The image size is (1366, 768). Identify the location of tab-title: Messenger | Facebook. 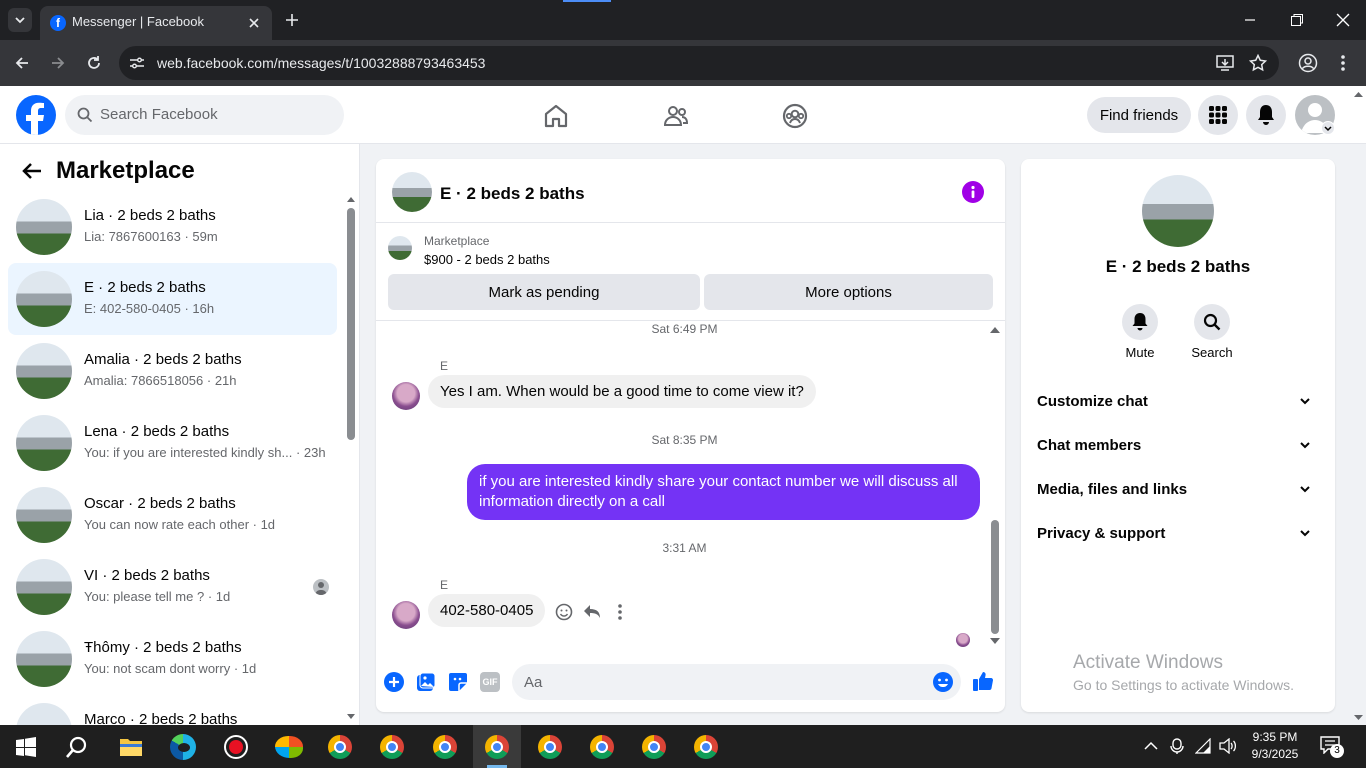
(138, 21).